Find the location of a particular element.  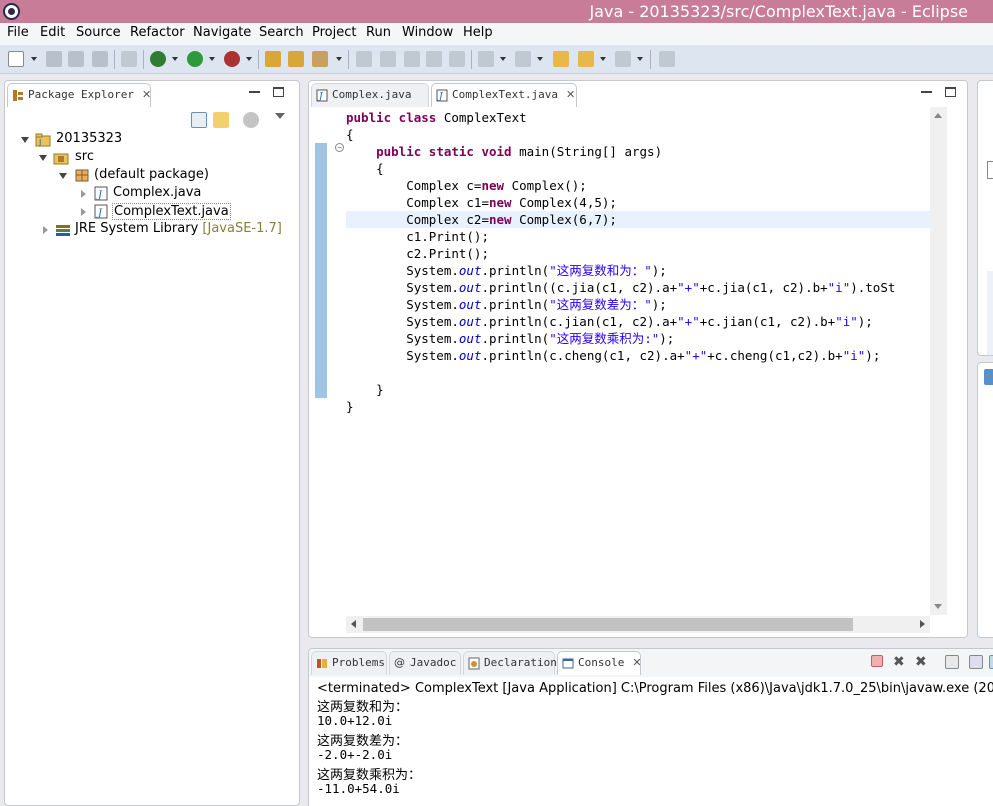

pin-console-icon is located at coordinates (991, 662).